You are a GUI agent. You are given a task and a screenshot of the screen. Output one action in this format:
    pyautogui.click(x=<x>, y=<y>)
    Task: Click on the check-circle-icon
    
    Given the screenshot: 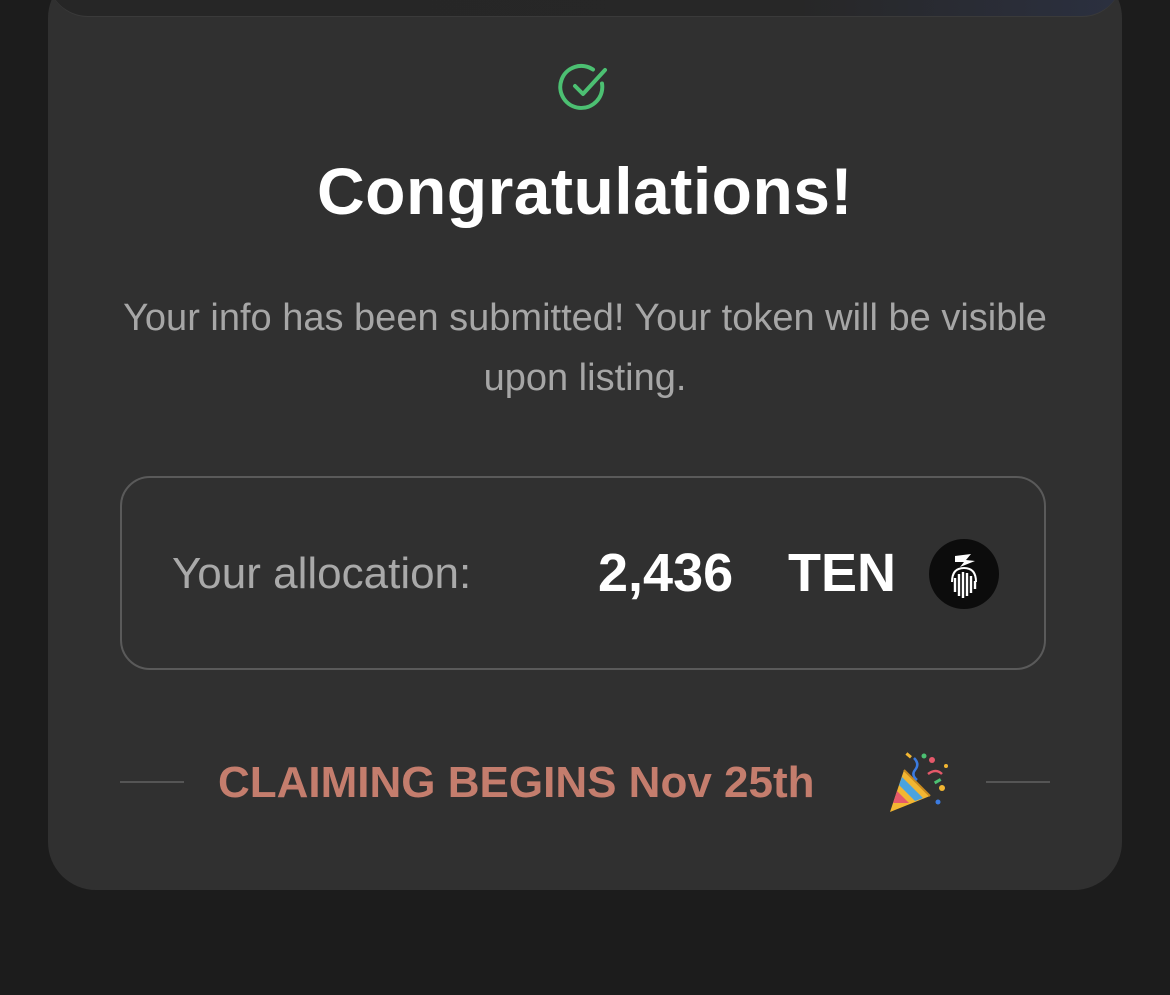 What is the action you would take?
    pyautogui.click(x=582, y=86)
    